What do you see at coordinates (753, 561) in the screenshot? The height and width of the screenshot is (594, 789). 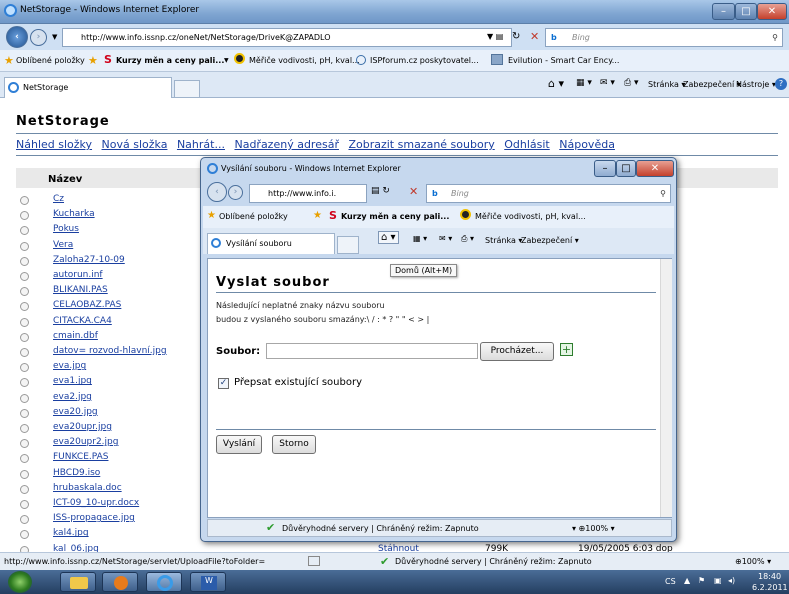 I see `zoom-control: ⊕100% ▾` at bounding box center [753, 561].